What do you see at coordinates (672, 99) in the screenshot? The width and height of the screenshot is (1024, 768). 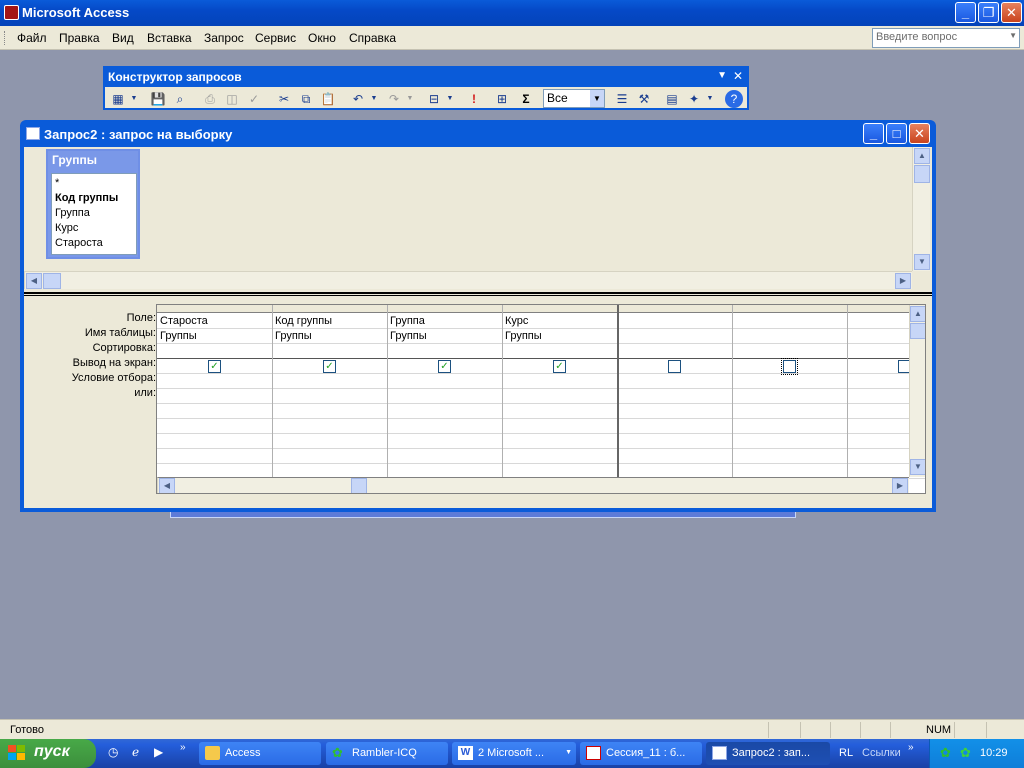 I see `database-window-icon: ▤` at bounding box center [672, 99].